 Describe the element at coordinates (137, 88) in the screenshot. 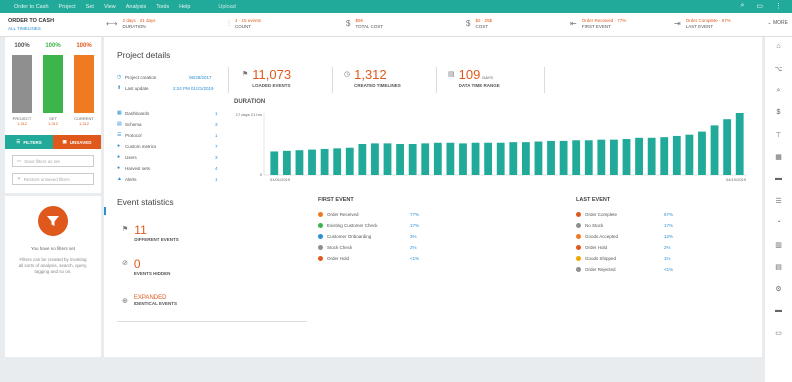

I see `last-update-label: Last update` at that location.